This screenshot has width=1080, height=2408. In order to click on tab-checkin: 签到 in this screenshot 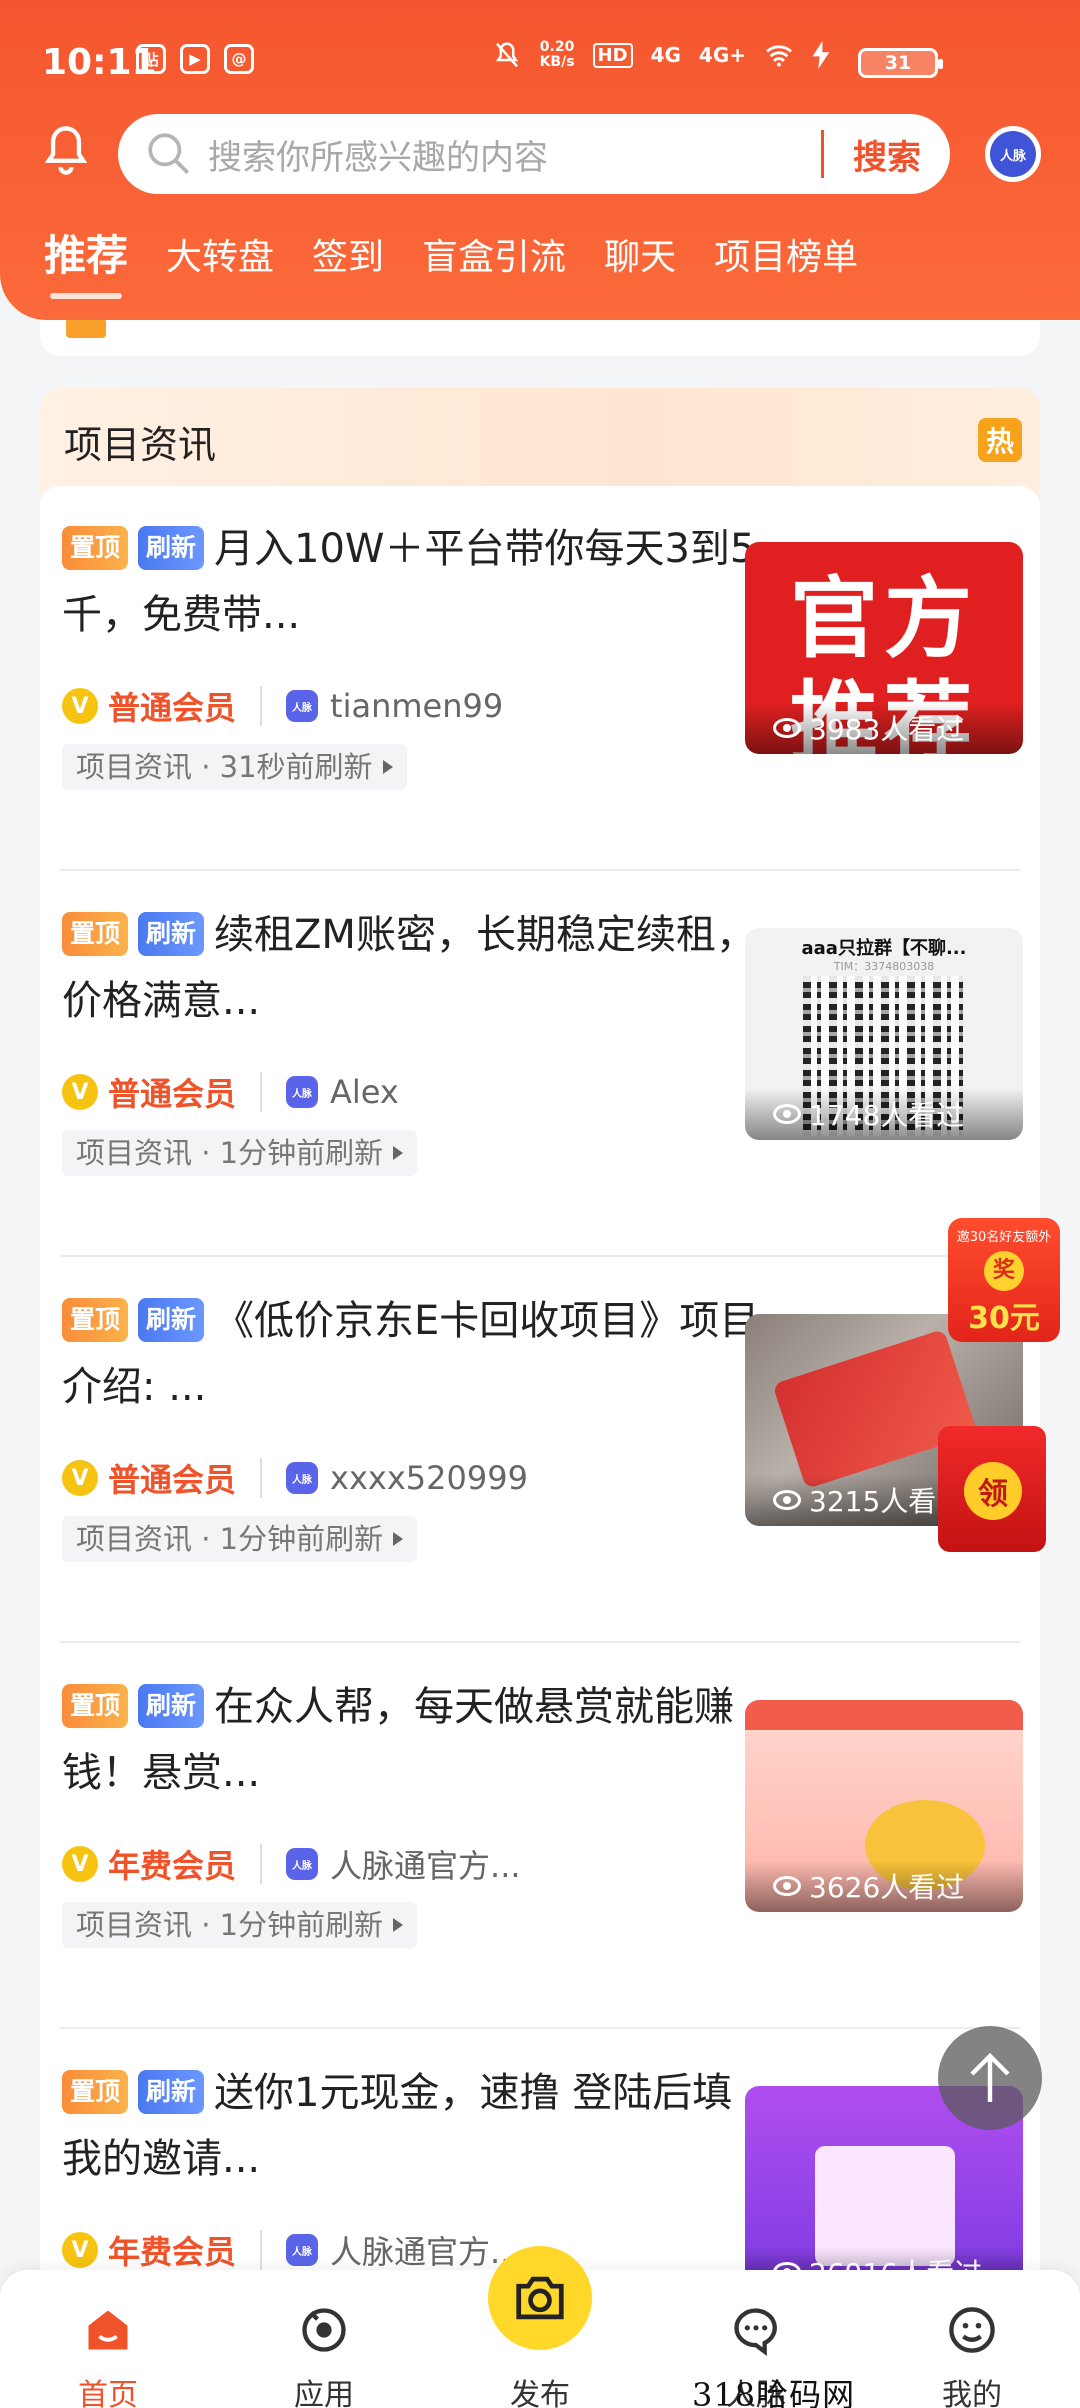, I will do `click(348, 258)`.